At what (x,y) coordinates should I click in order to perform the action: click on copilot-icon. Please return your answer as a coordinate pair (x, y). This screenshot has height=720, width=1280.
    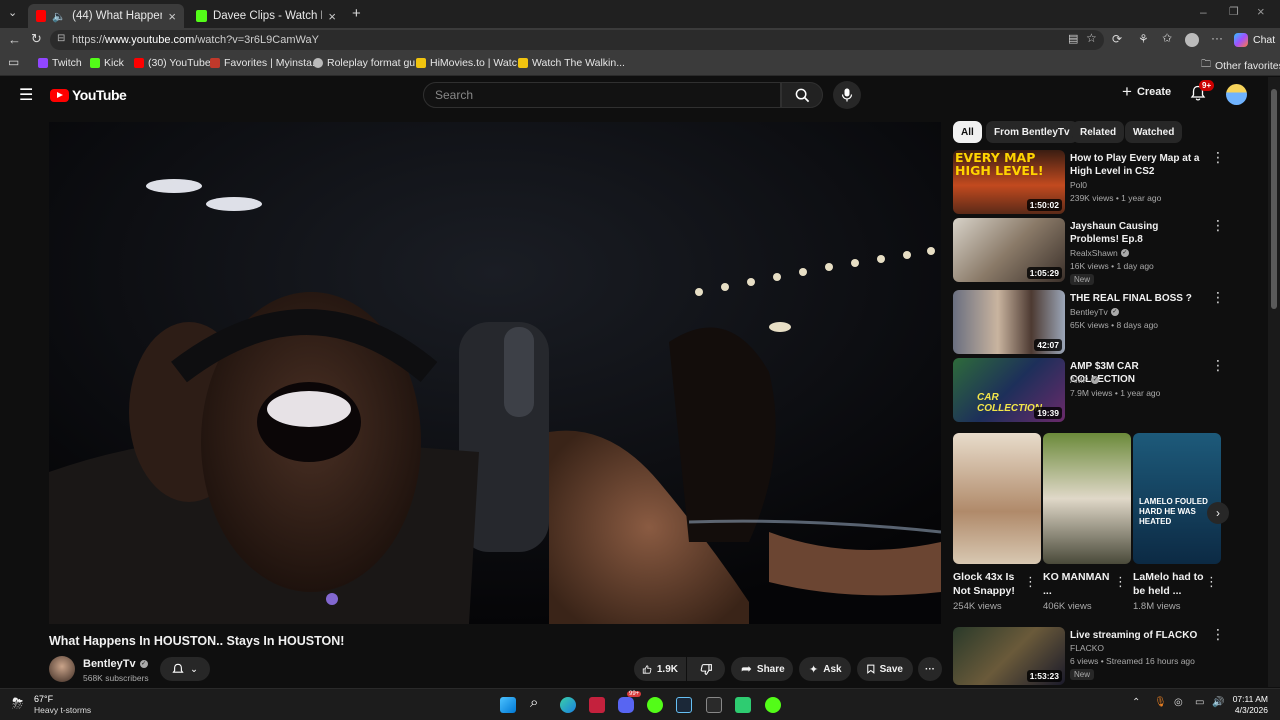
    Looking at the image, I should click on (1241, 40).